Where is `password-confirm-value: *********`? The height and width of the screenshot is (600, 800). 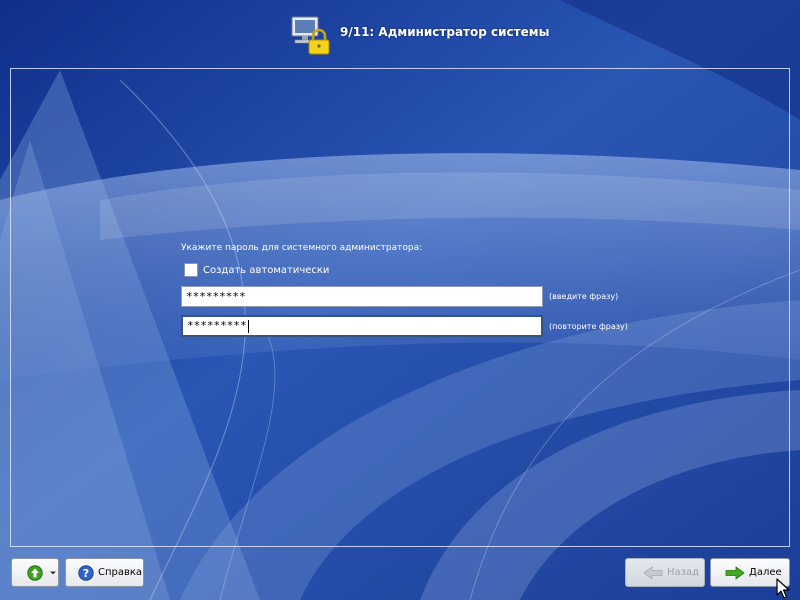 password-confirm-value: ********* is located at coordinates (217, 325).